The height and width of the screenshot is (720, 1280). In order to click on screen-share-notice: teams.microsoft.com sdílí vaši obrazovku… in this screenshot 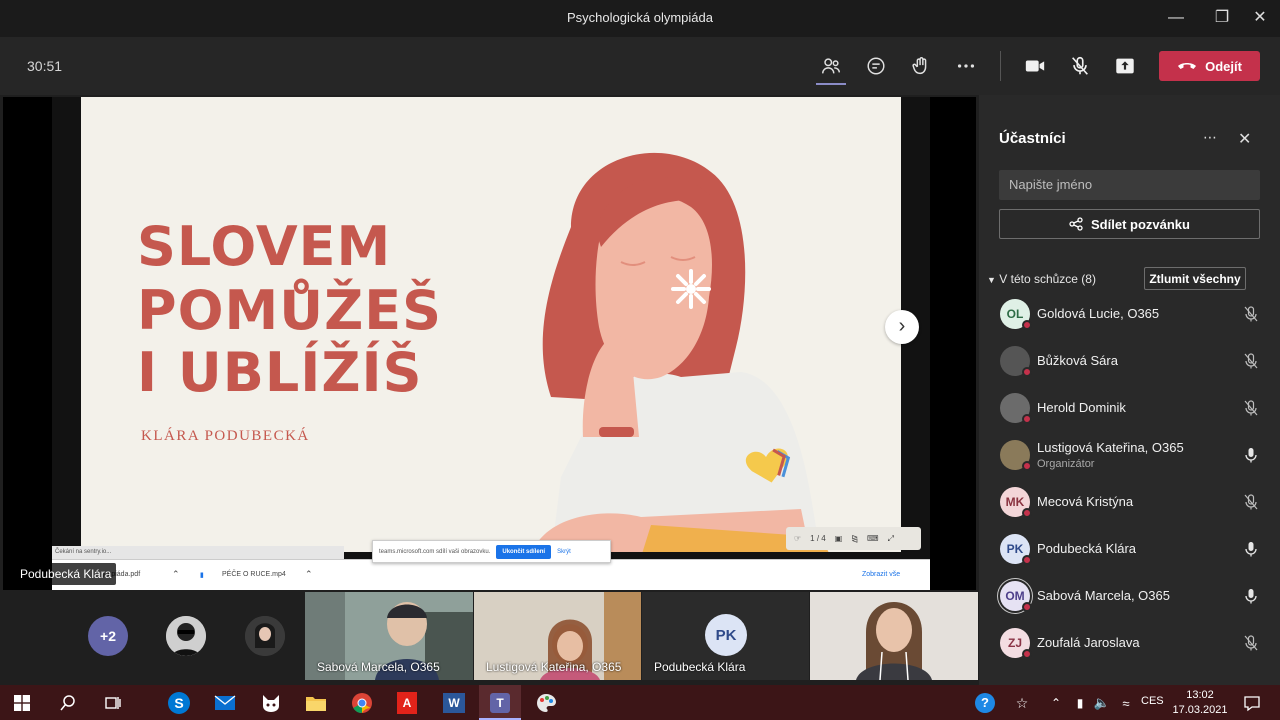, I will do `click(491, 551)`.